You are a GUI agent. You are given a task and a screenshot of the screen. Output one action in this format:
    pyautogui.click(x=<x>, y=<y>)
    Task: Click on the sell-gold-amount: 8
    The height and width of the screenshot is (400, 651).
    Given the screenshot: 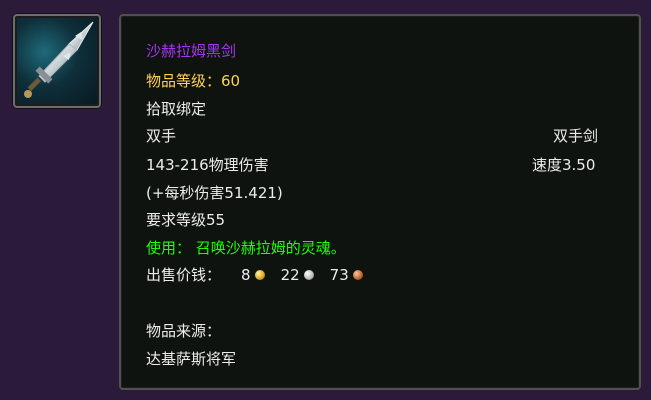 What is the action you would take?
    pyautogui.click(x=246, y=275)
    